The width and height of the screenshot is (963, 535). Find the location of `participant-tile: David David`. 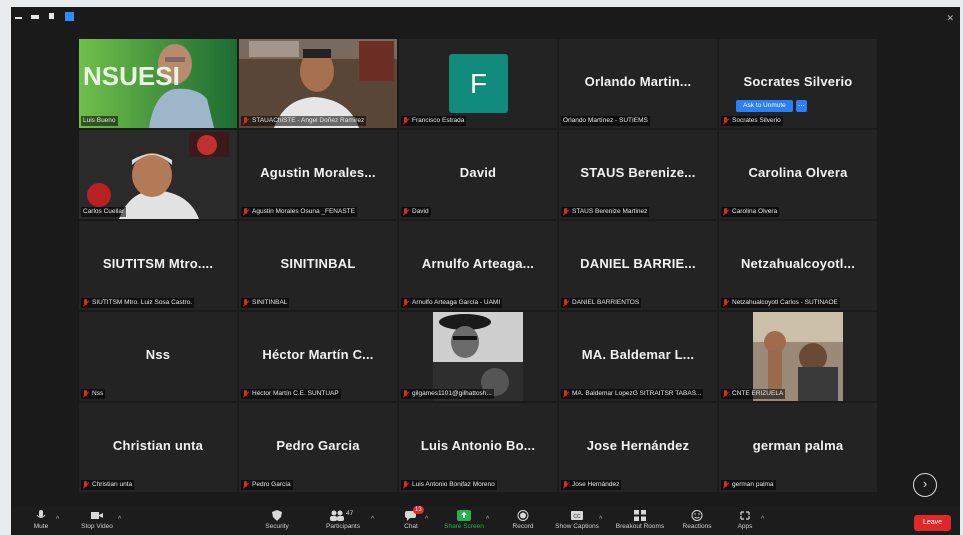

participant-tile: David David is located at coordinates (478, 174).